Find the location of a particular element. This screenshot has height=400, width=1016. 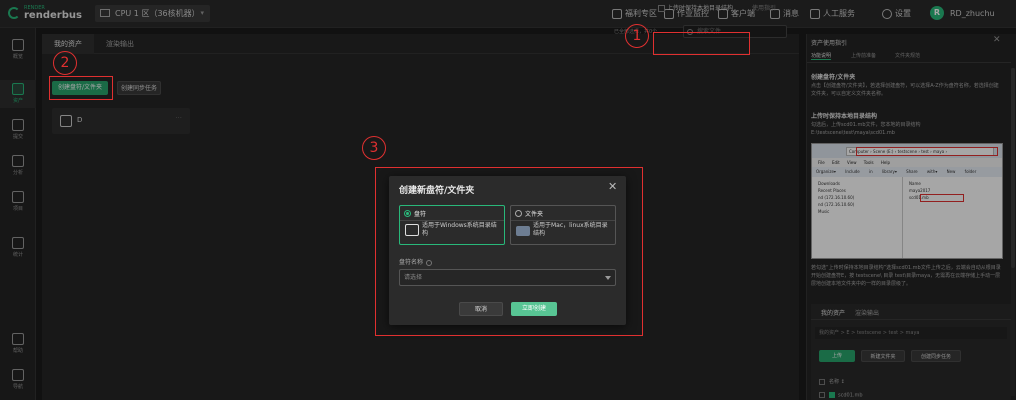

annotation-number-2: 2 is located at coordinates (65, 63).